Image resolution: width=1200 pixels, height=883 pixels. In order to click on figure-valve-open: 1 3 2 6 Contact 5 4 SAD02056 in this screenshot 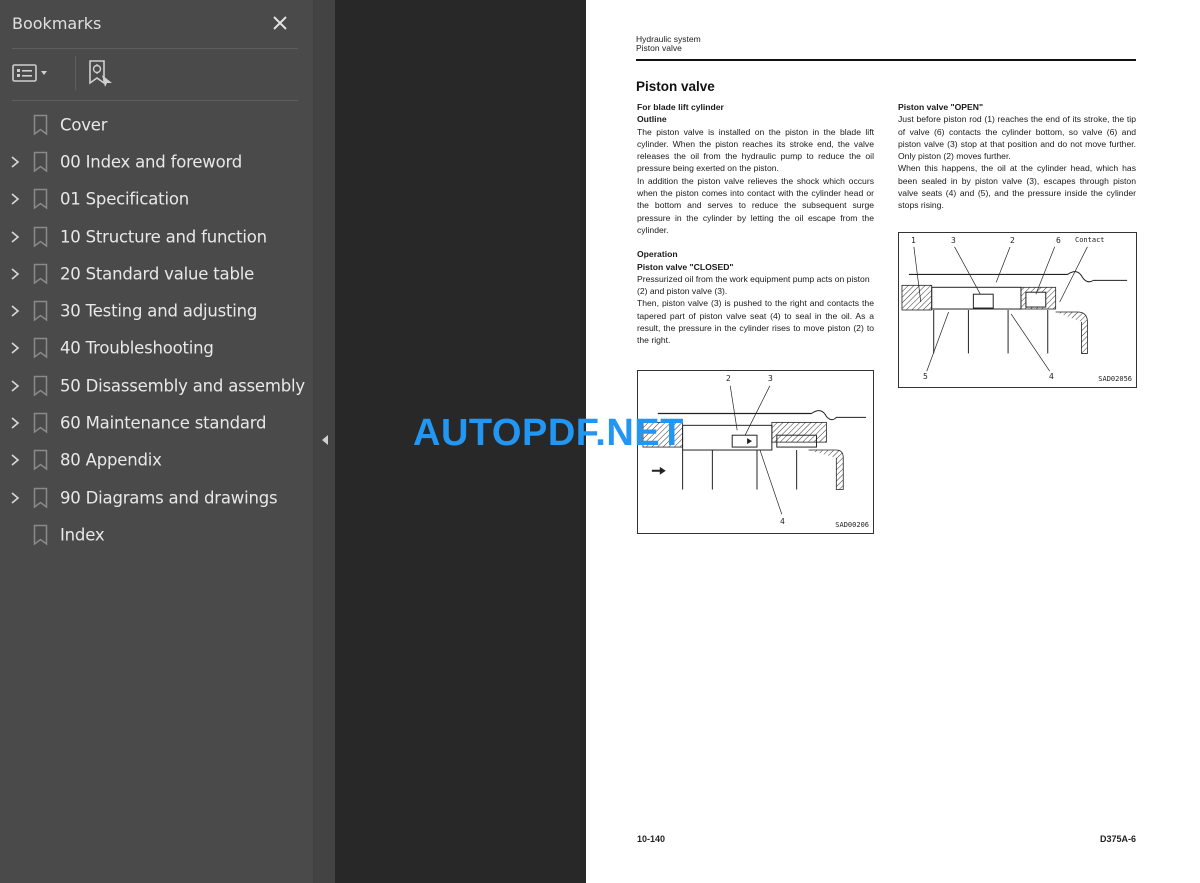, I will do `click(1017, 310)`.